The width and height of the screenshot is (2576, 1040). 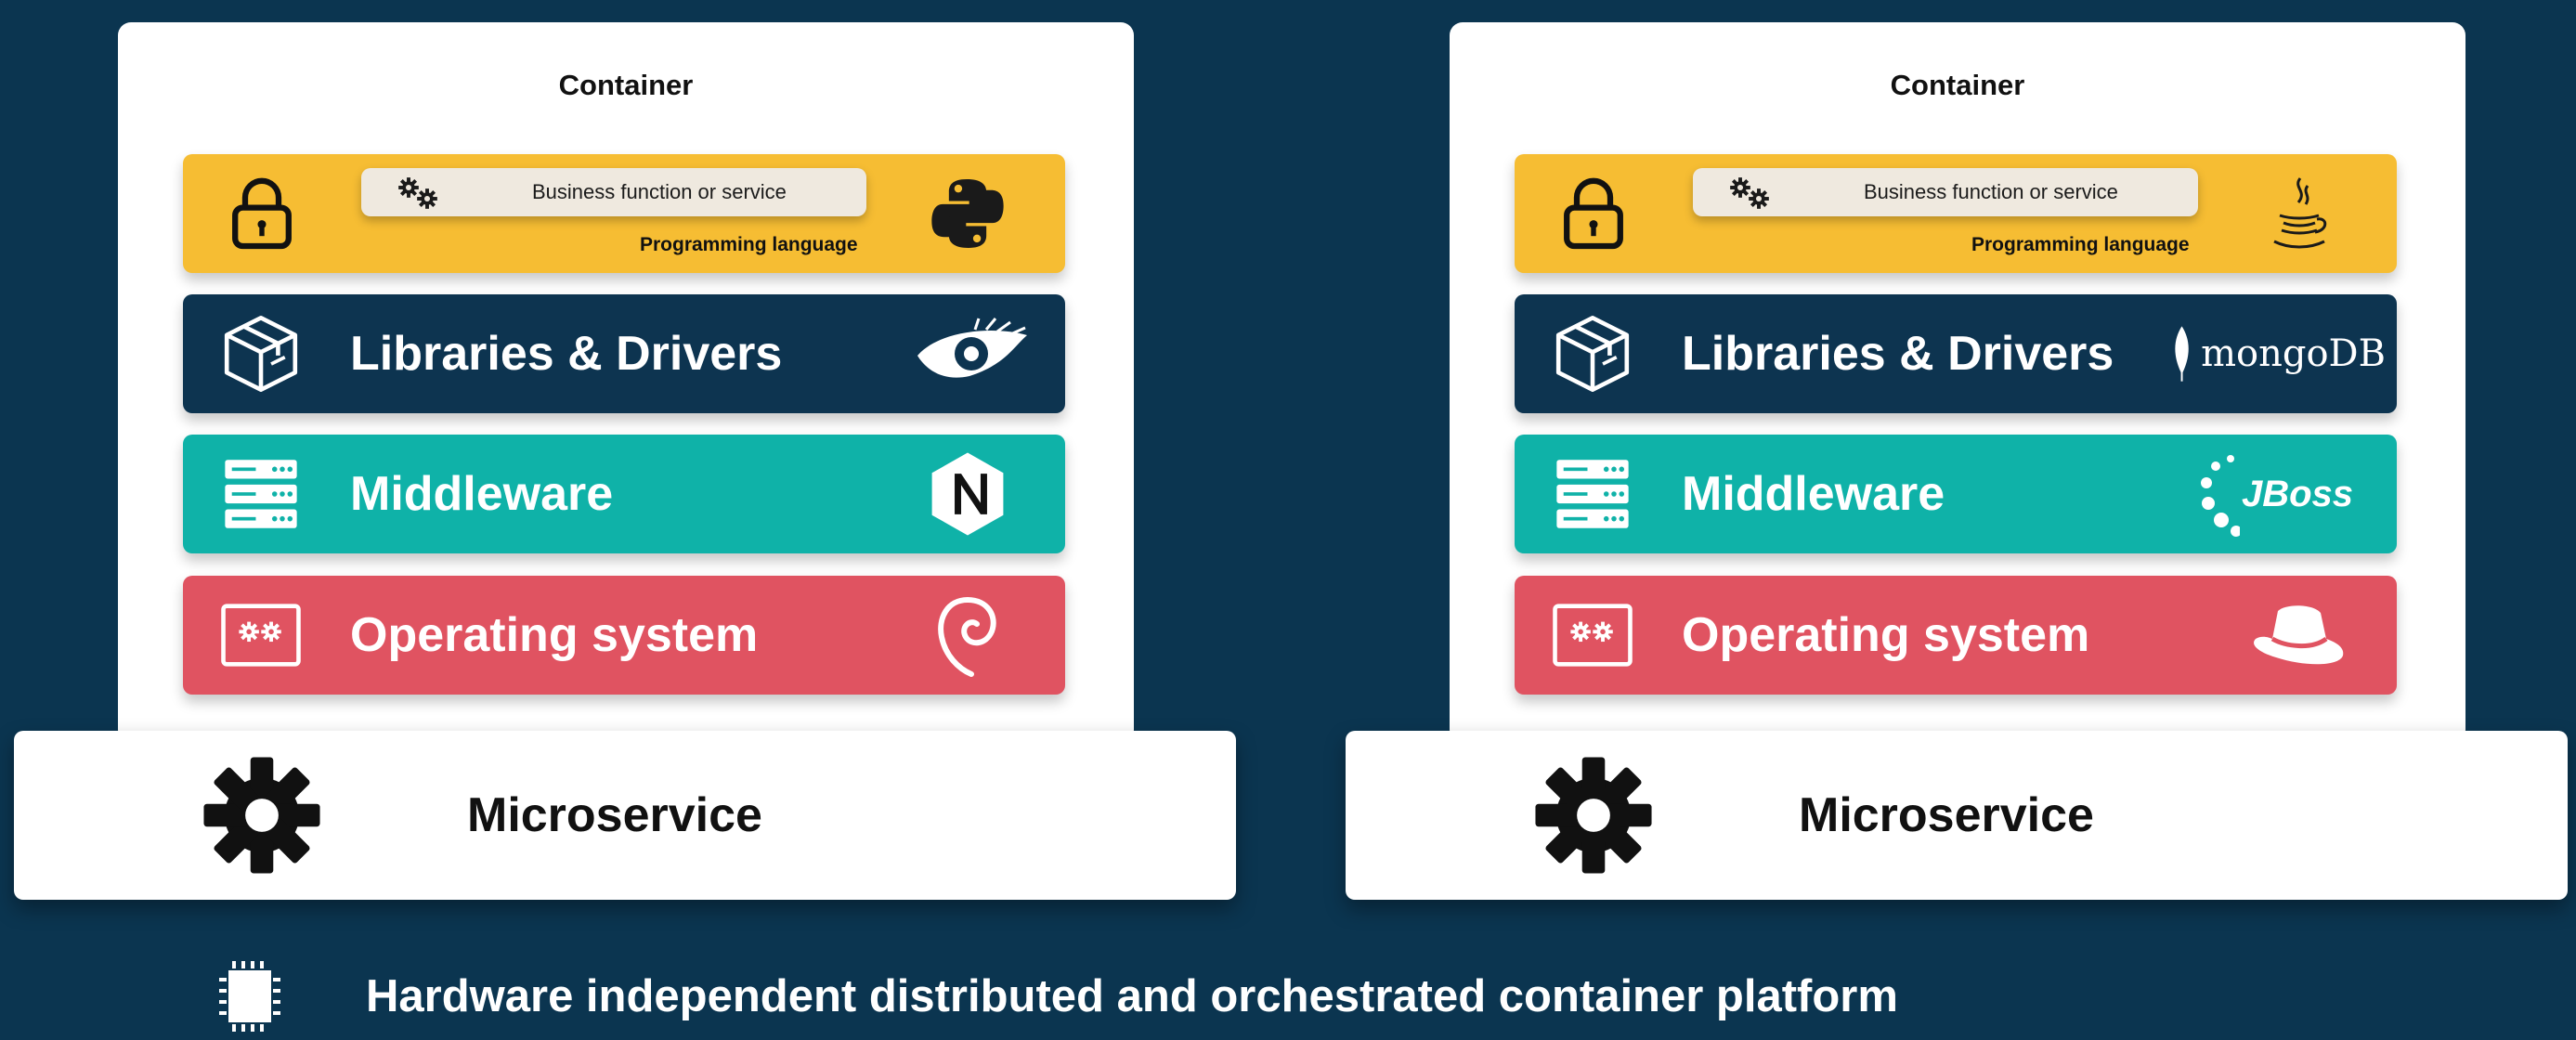 I want to click on jboss-dots-icon, so click(x=2220, y=496).